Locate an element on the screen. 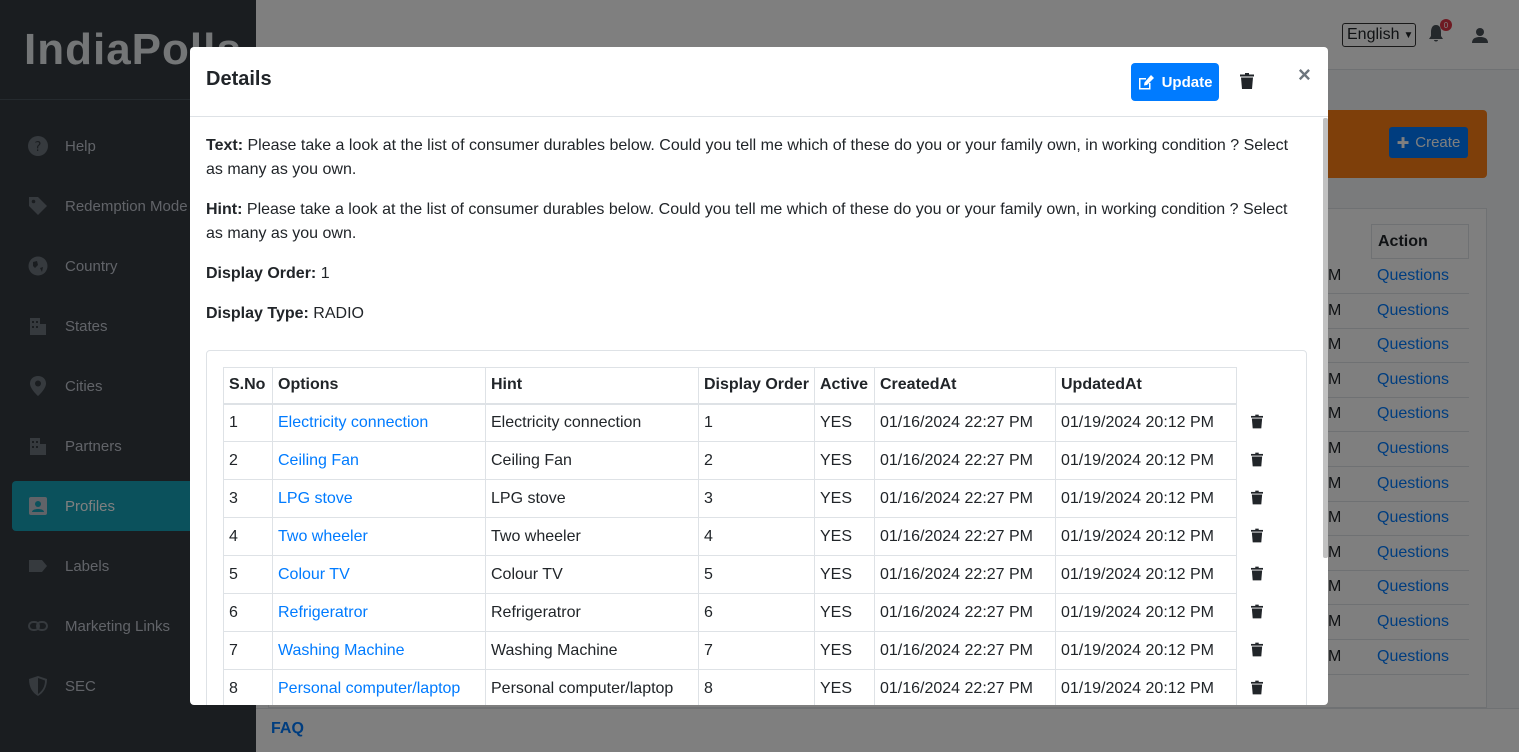 Image resolution: width=1519 pixels, height=752 pixels. table-cell: 6 is located at coordinates (248, 612).